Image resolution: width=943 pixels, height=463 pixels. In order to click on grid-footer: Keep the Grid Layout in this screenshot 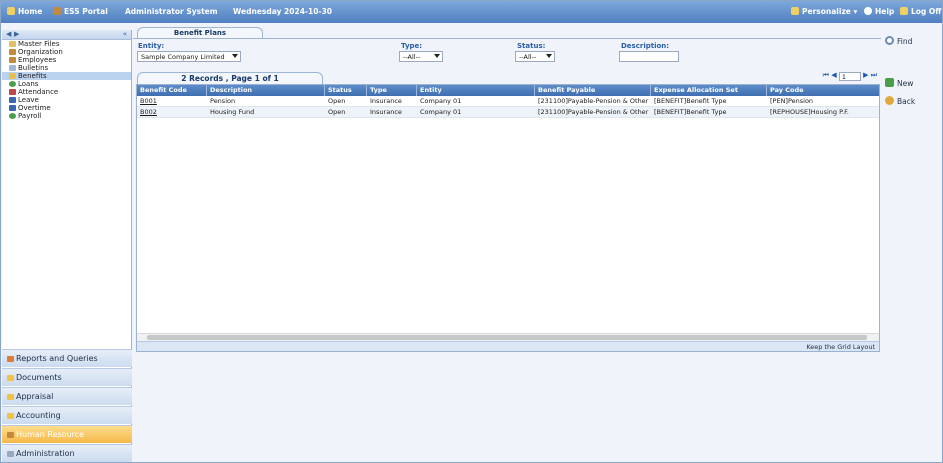, I will do `click(508, 346)`.